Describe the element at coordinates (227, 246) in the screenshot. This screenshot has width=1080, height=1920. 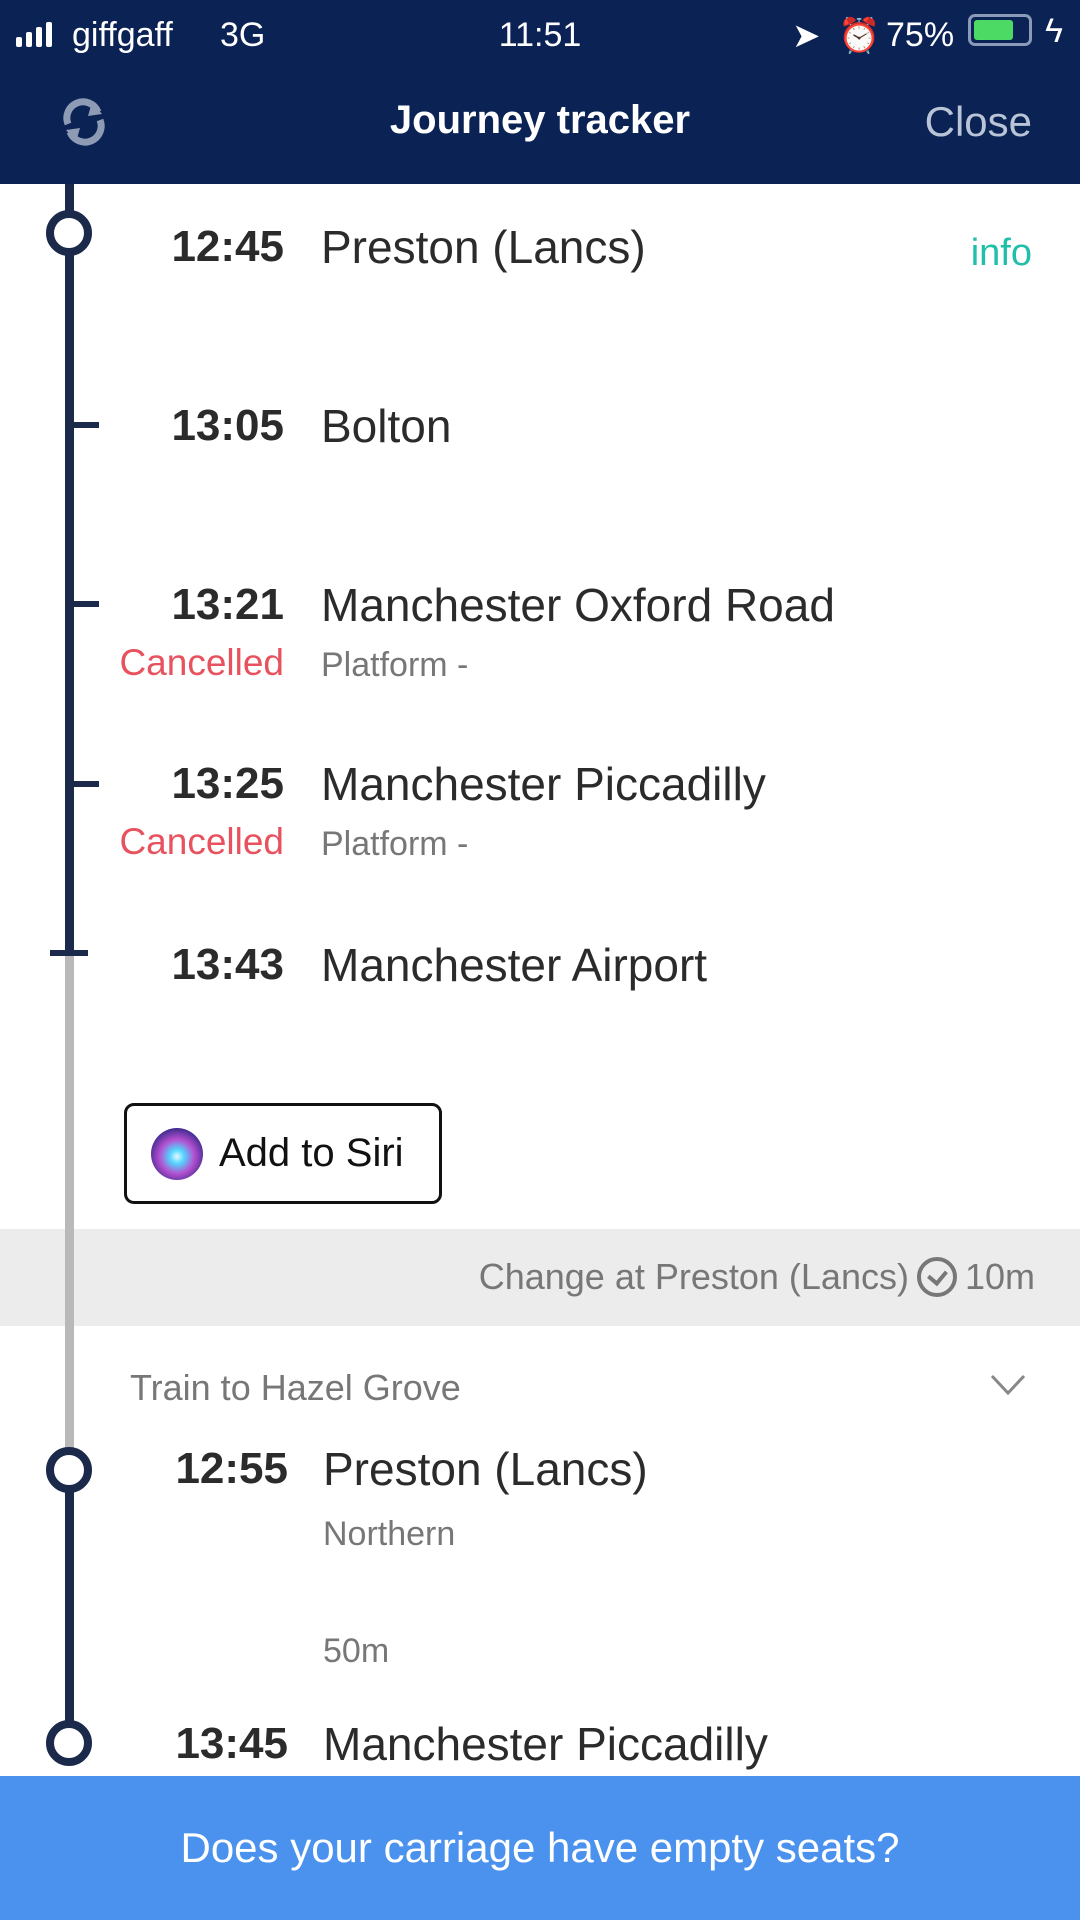
I see `stop-time: 12:45` at that location.